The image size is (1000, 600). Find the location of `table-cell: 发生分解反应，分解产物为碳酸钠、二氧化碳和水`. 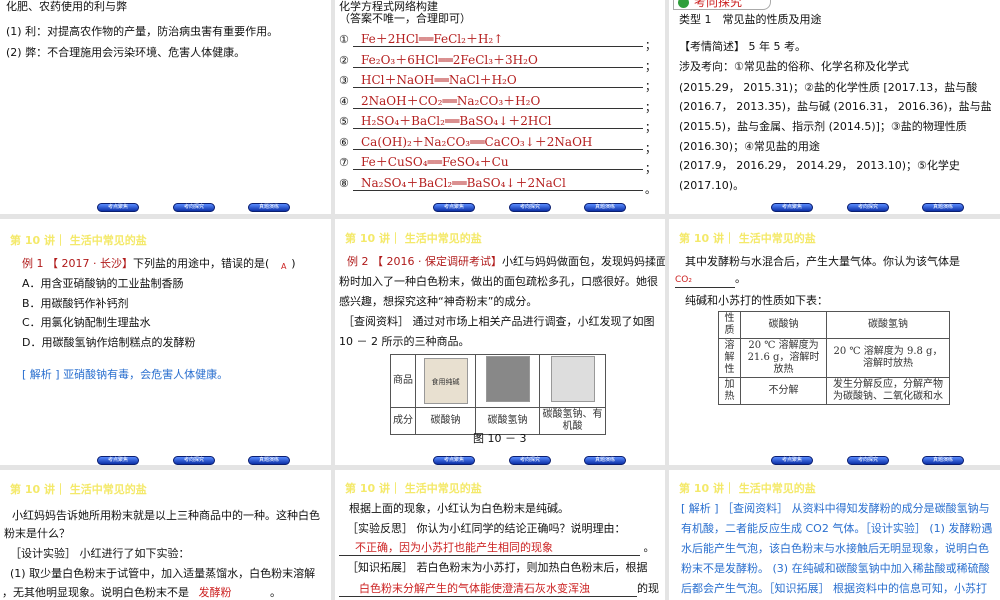

table-cell: 发生分解反应，分解产物为碳酸钠、二氧化碳和水 is located at coordinates (888, 391).